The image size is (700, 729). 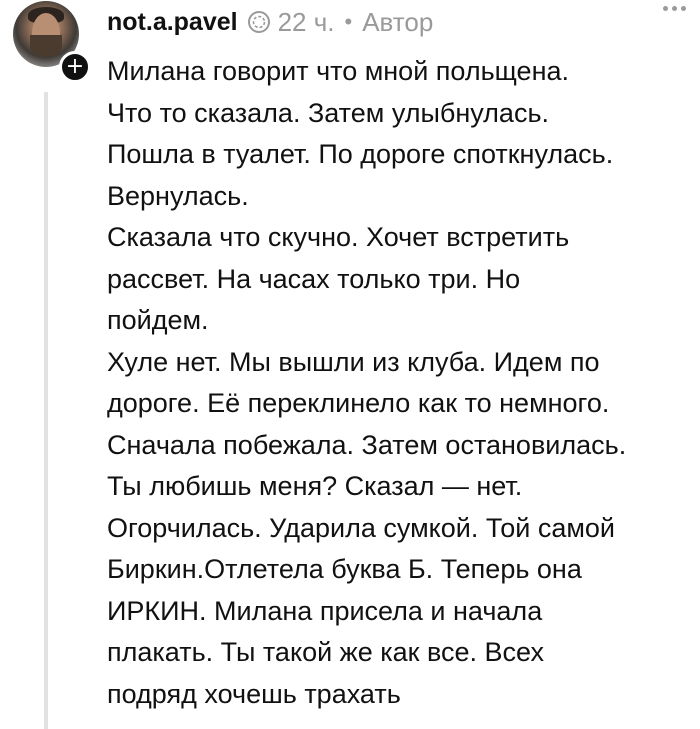 I want to click on avatar-beard, so click(x=46, y=46).